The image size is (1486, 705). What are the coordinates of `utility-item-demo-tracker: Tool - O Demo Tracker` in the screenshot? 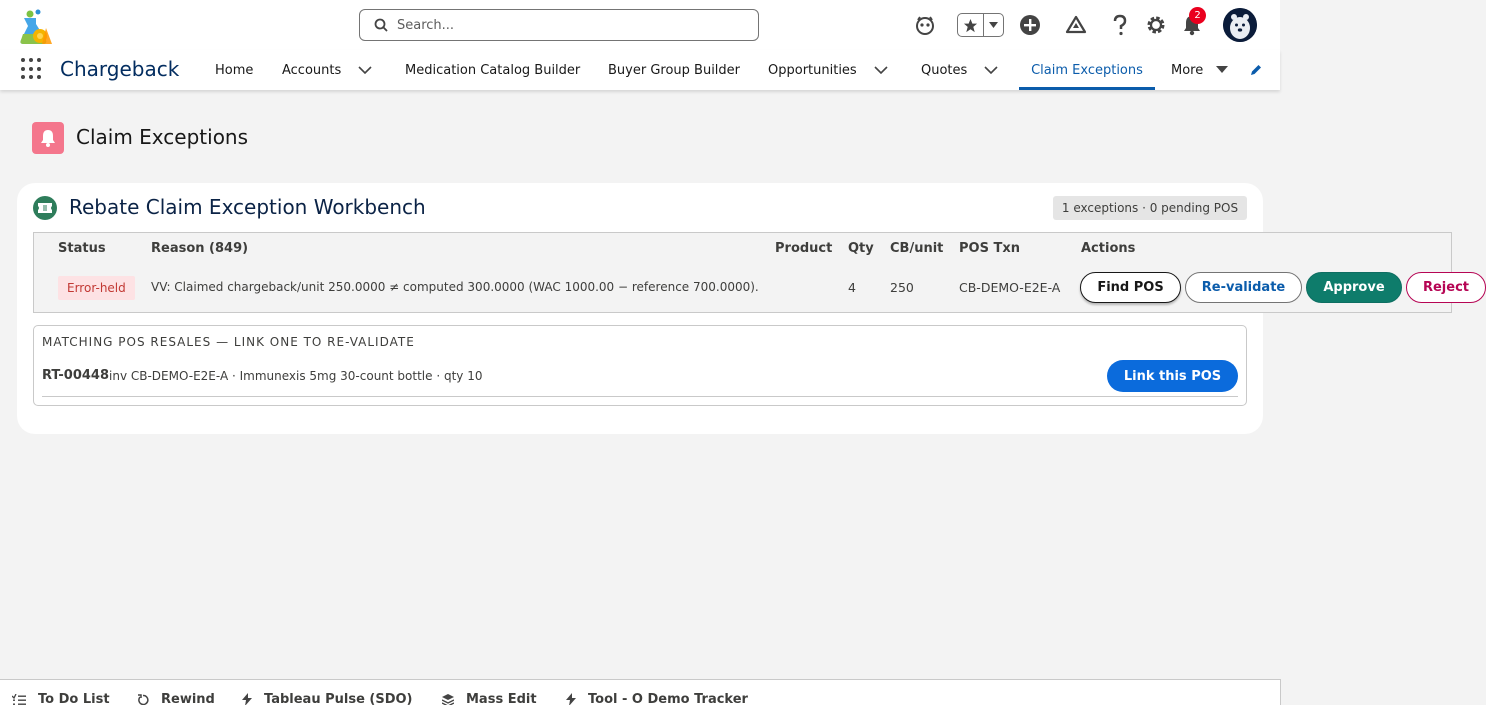 It's located at (657, 698).